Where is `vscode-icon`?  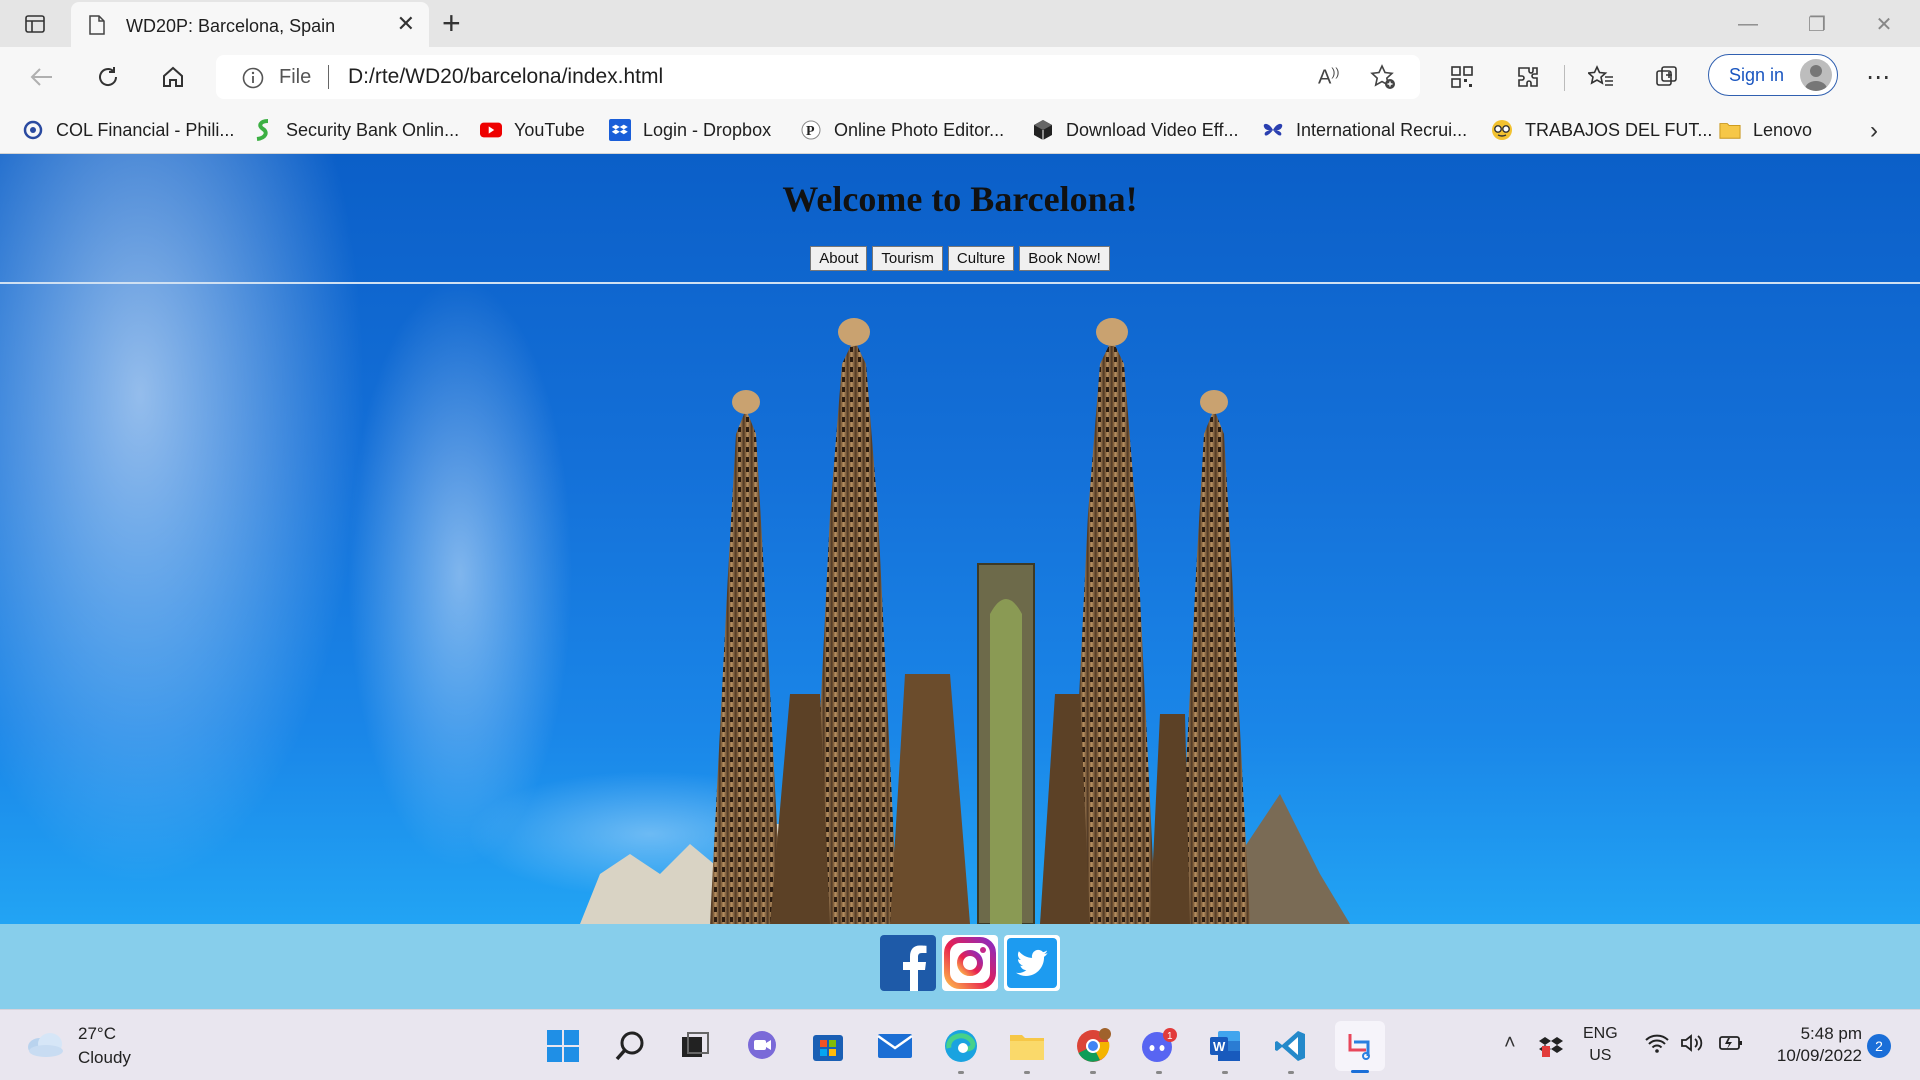 vscode-icon is located at coordinates (1291, 1049).